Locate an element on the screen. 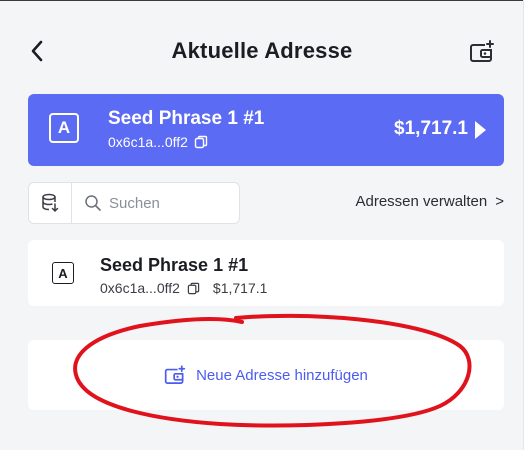  account-name: Seed Phrase 1 #1 is located at coordinates (174, 265).